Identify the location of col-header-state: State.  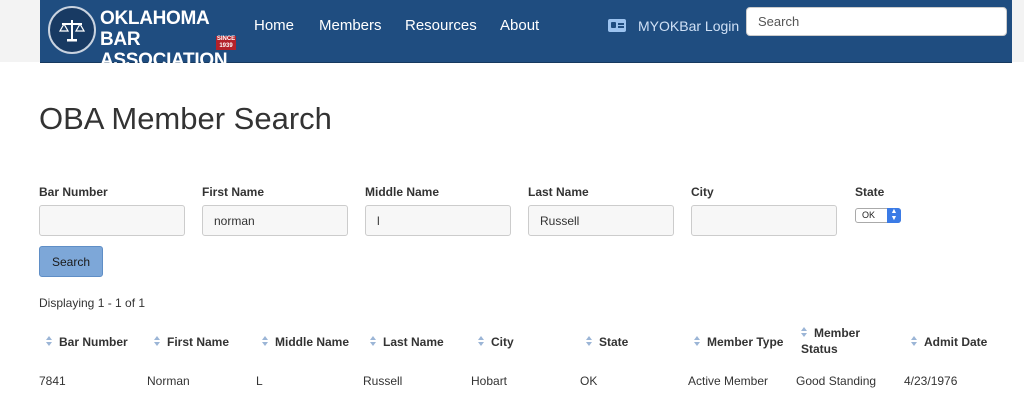
(607, 342).